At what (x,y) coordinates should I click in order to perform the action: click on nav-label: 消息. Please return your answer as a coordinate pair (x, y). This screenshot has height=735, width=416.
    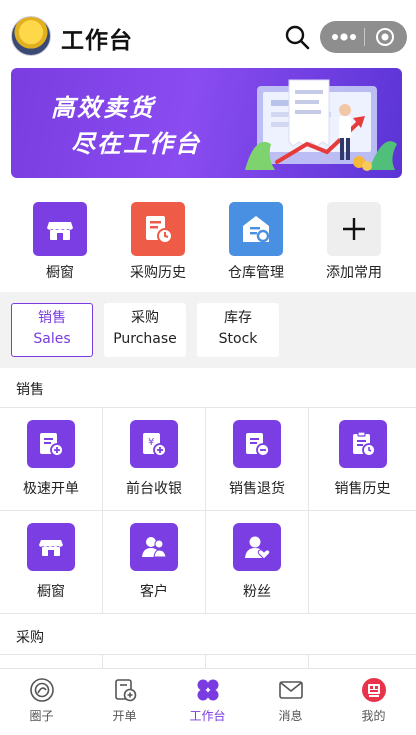
    Looking at the image, I should click on (290, 716).